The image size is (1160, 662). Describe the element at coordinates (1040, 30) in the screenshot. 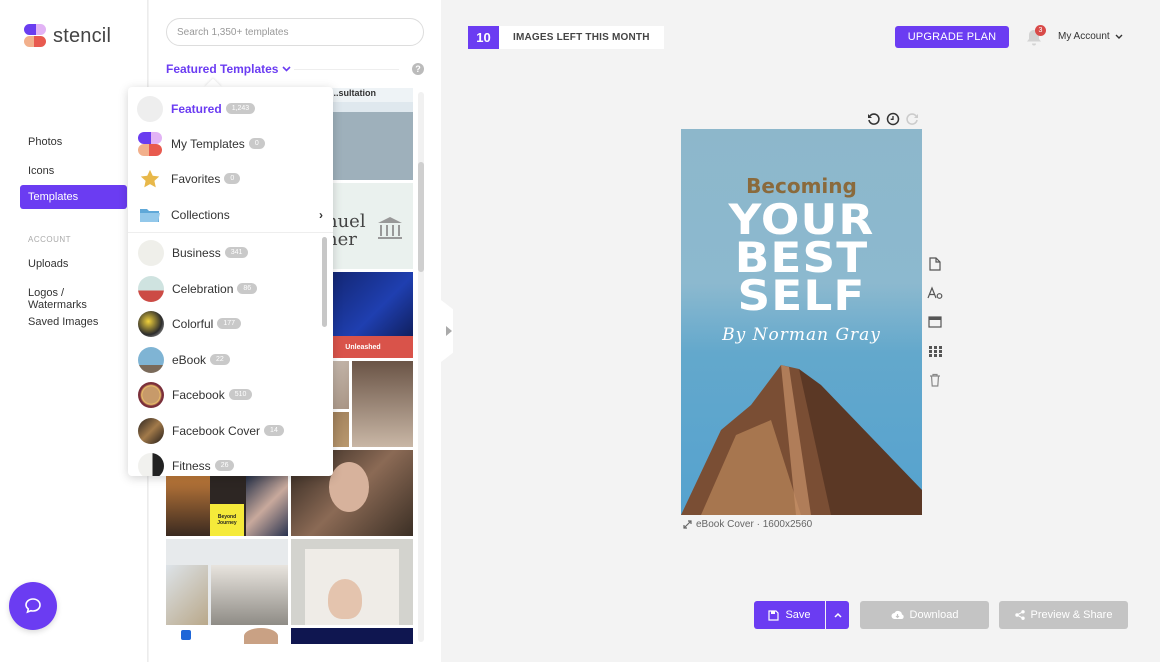

I see `notification-badge: 3` at that location.